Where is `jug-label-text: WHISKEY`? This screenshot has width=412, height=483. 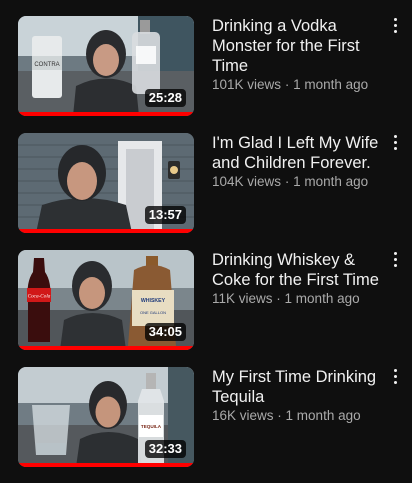
jug-label-text: WHISKEY is located at coordinates (153, 301).